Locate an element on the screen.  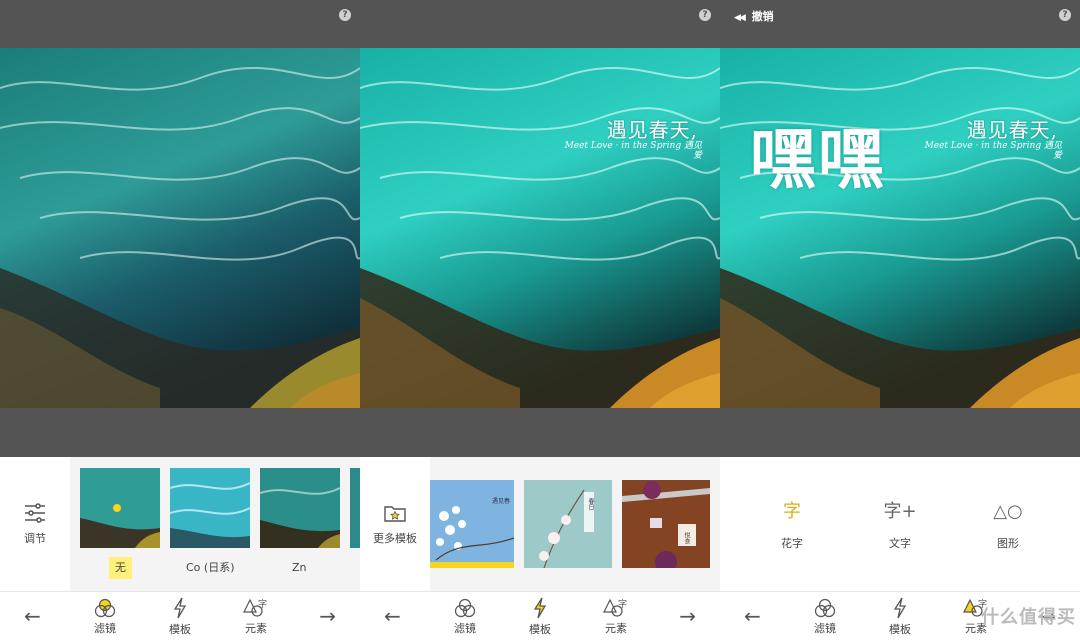
undo-label: 撤销 is located at coordinates (762, 16).